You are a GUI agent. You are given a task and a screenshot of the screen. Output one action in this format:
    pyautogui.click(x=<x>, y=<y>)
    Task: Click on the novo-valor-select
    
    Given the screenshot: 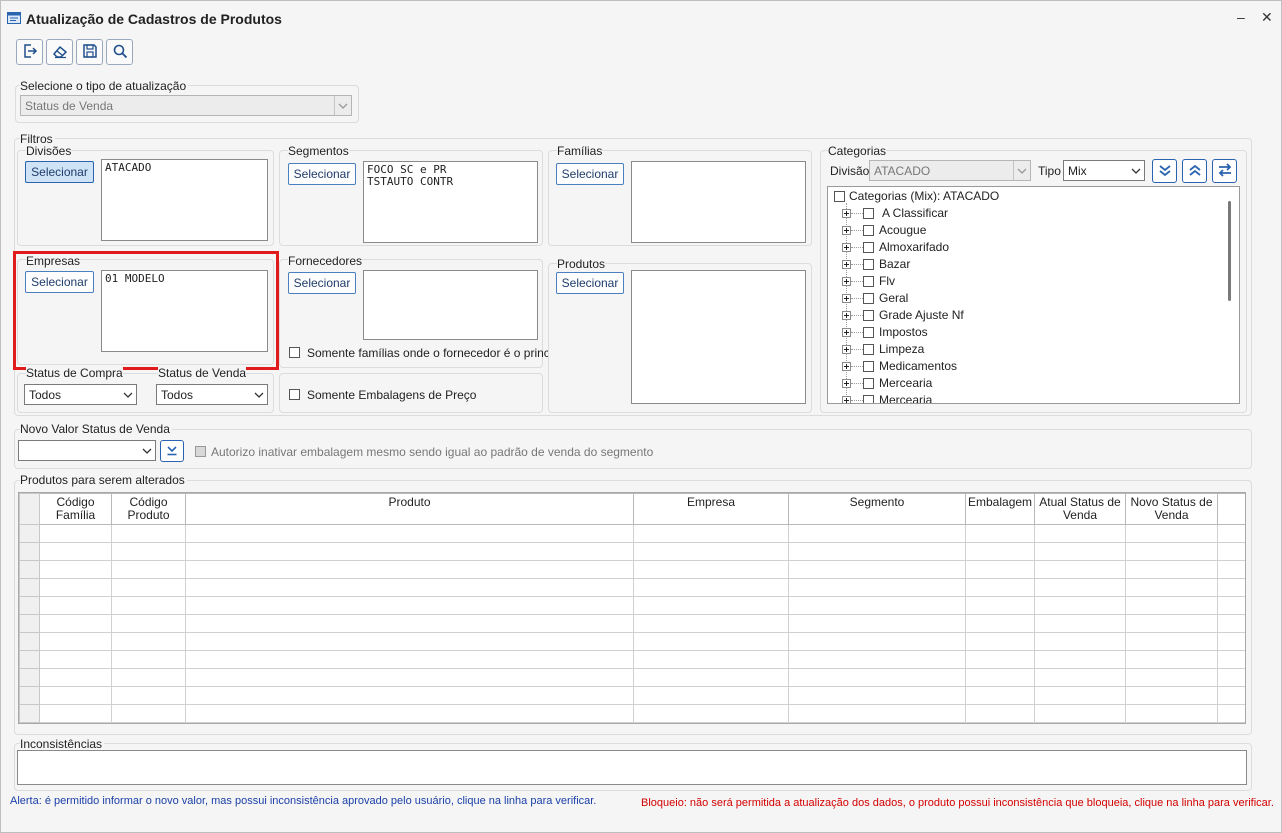 What is the action you would take?
    pyautogui.click(x=87, y=450)
    